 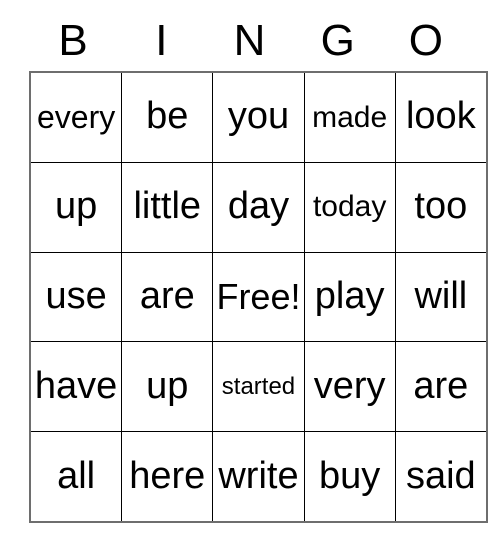 I want to click on bingo-cell-text: every, so click(x=76, y=116).